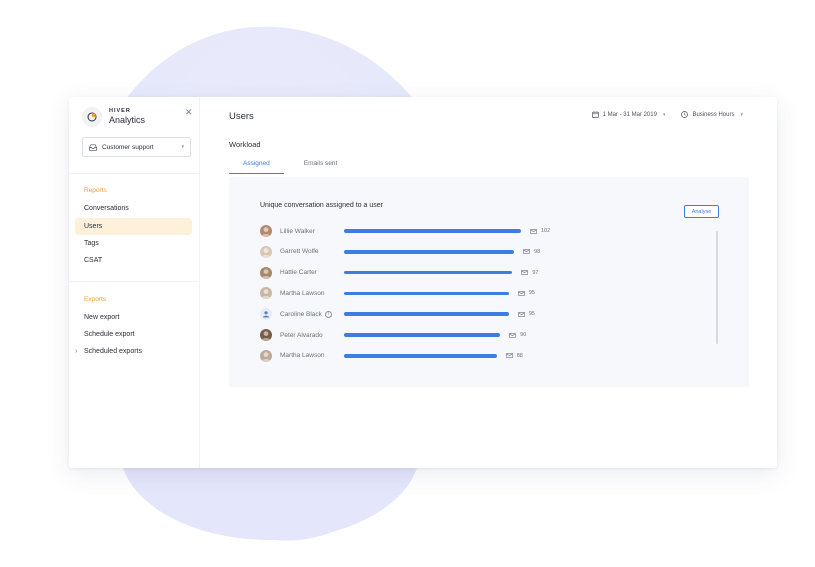  I want to click on user-bar-row: Martha Lawson 95, so click(460, 293).